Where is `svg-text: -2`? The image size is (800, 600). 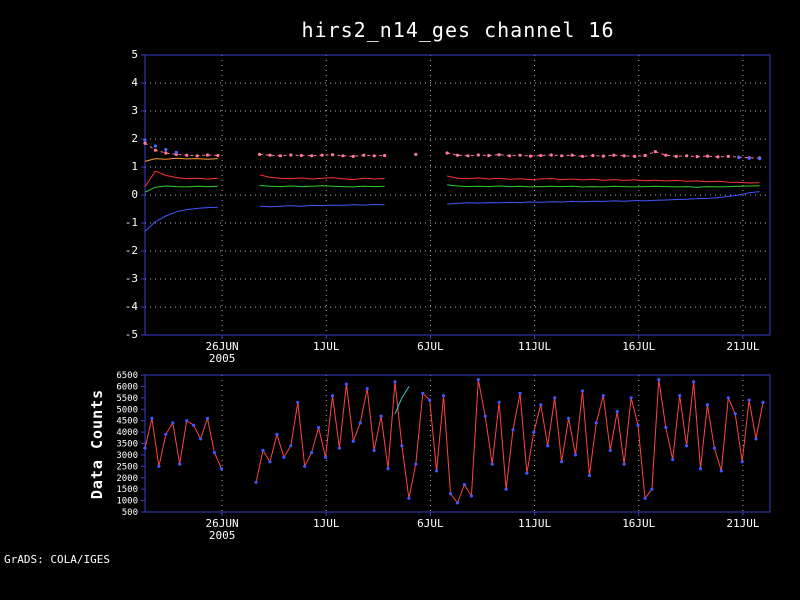 svg-text: -2 is located at coordinates (131, 250).